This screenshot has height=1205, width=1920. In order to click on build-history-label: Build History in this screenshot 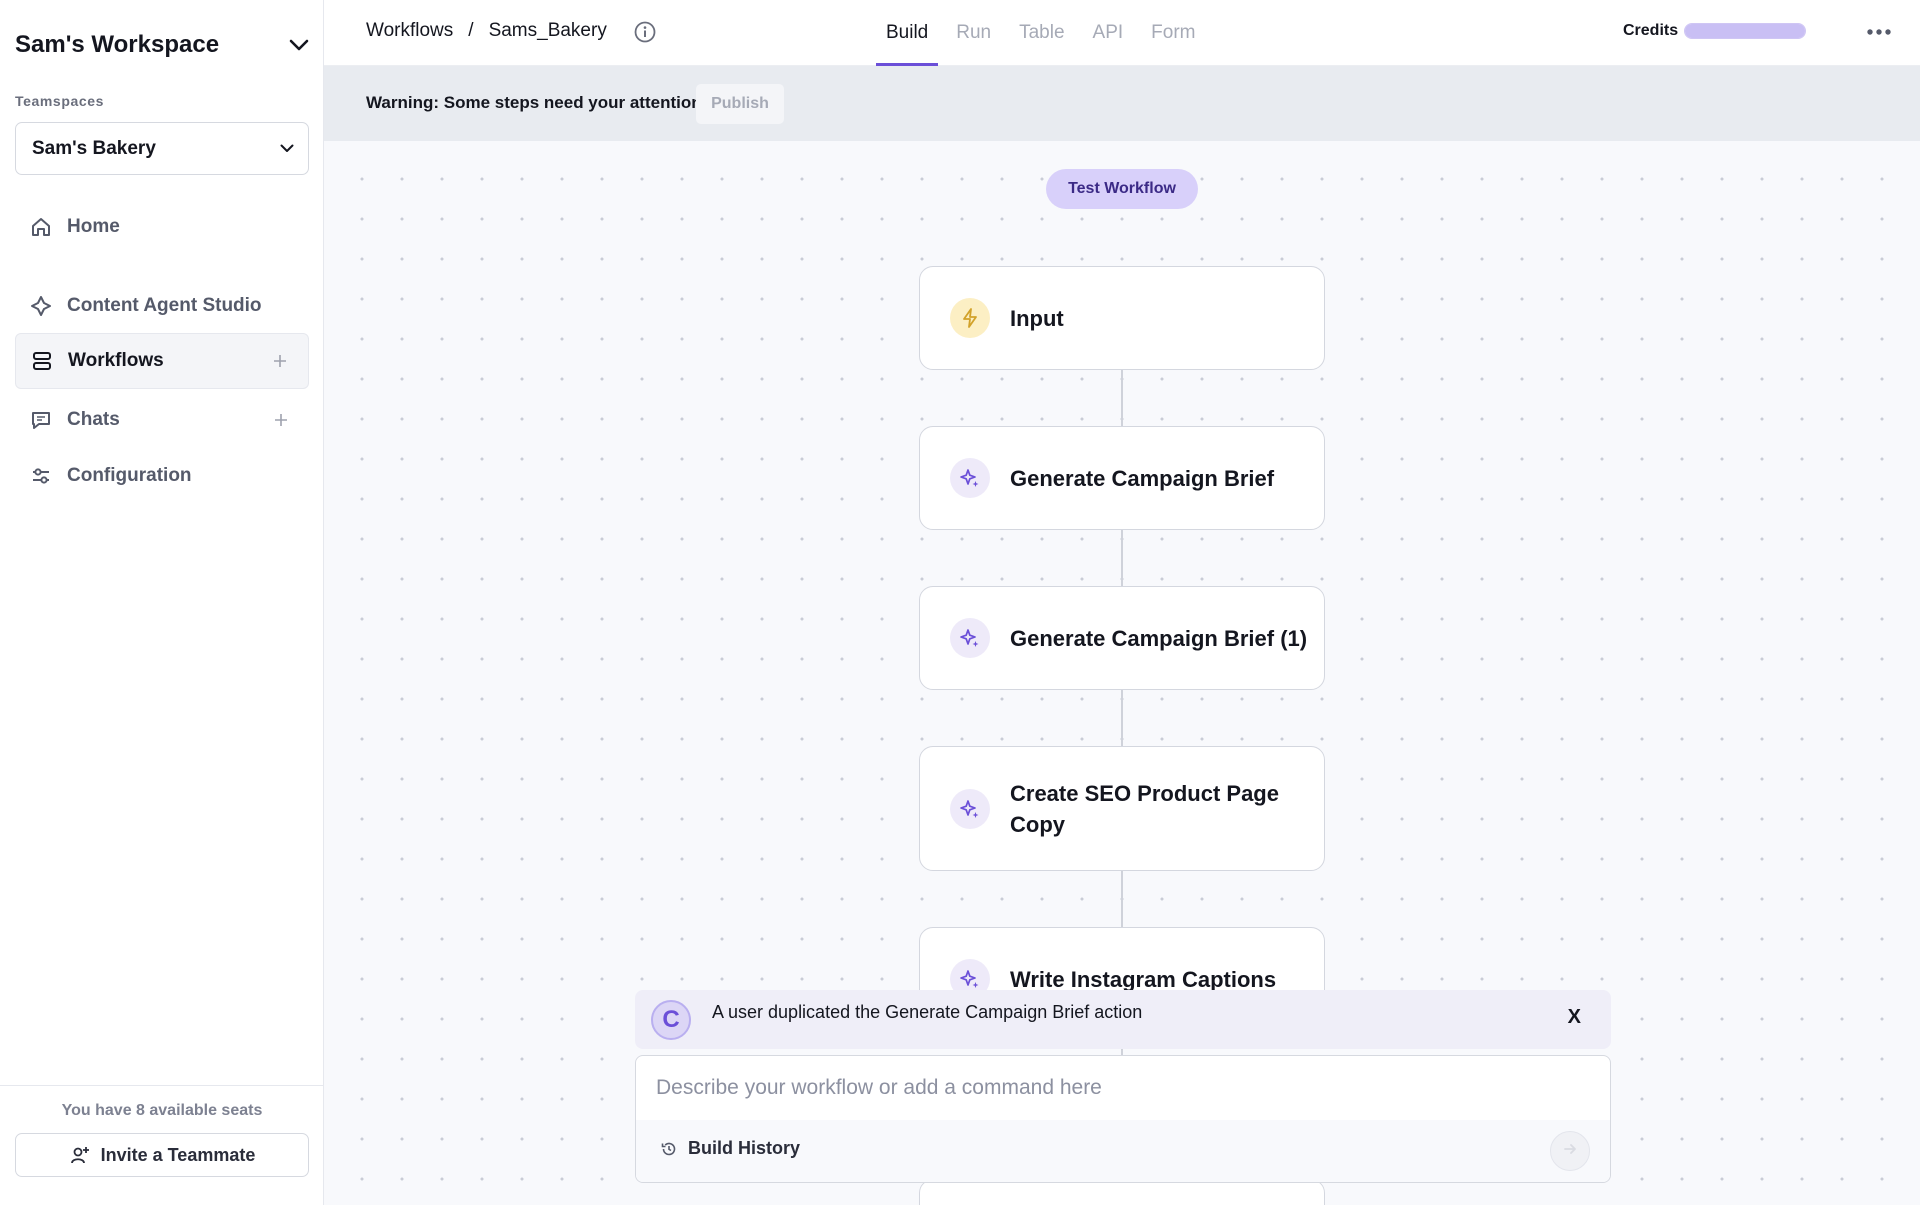, I will do `click(744, 1148)`.